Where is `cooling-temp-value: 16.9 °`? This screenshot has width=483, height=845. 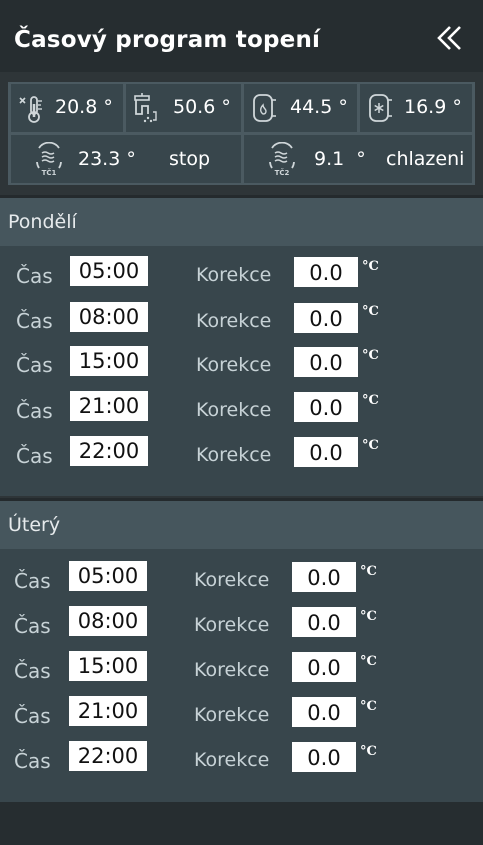 cooling-temp-value: 16.9 ° is located at coordinates (433, 107).